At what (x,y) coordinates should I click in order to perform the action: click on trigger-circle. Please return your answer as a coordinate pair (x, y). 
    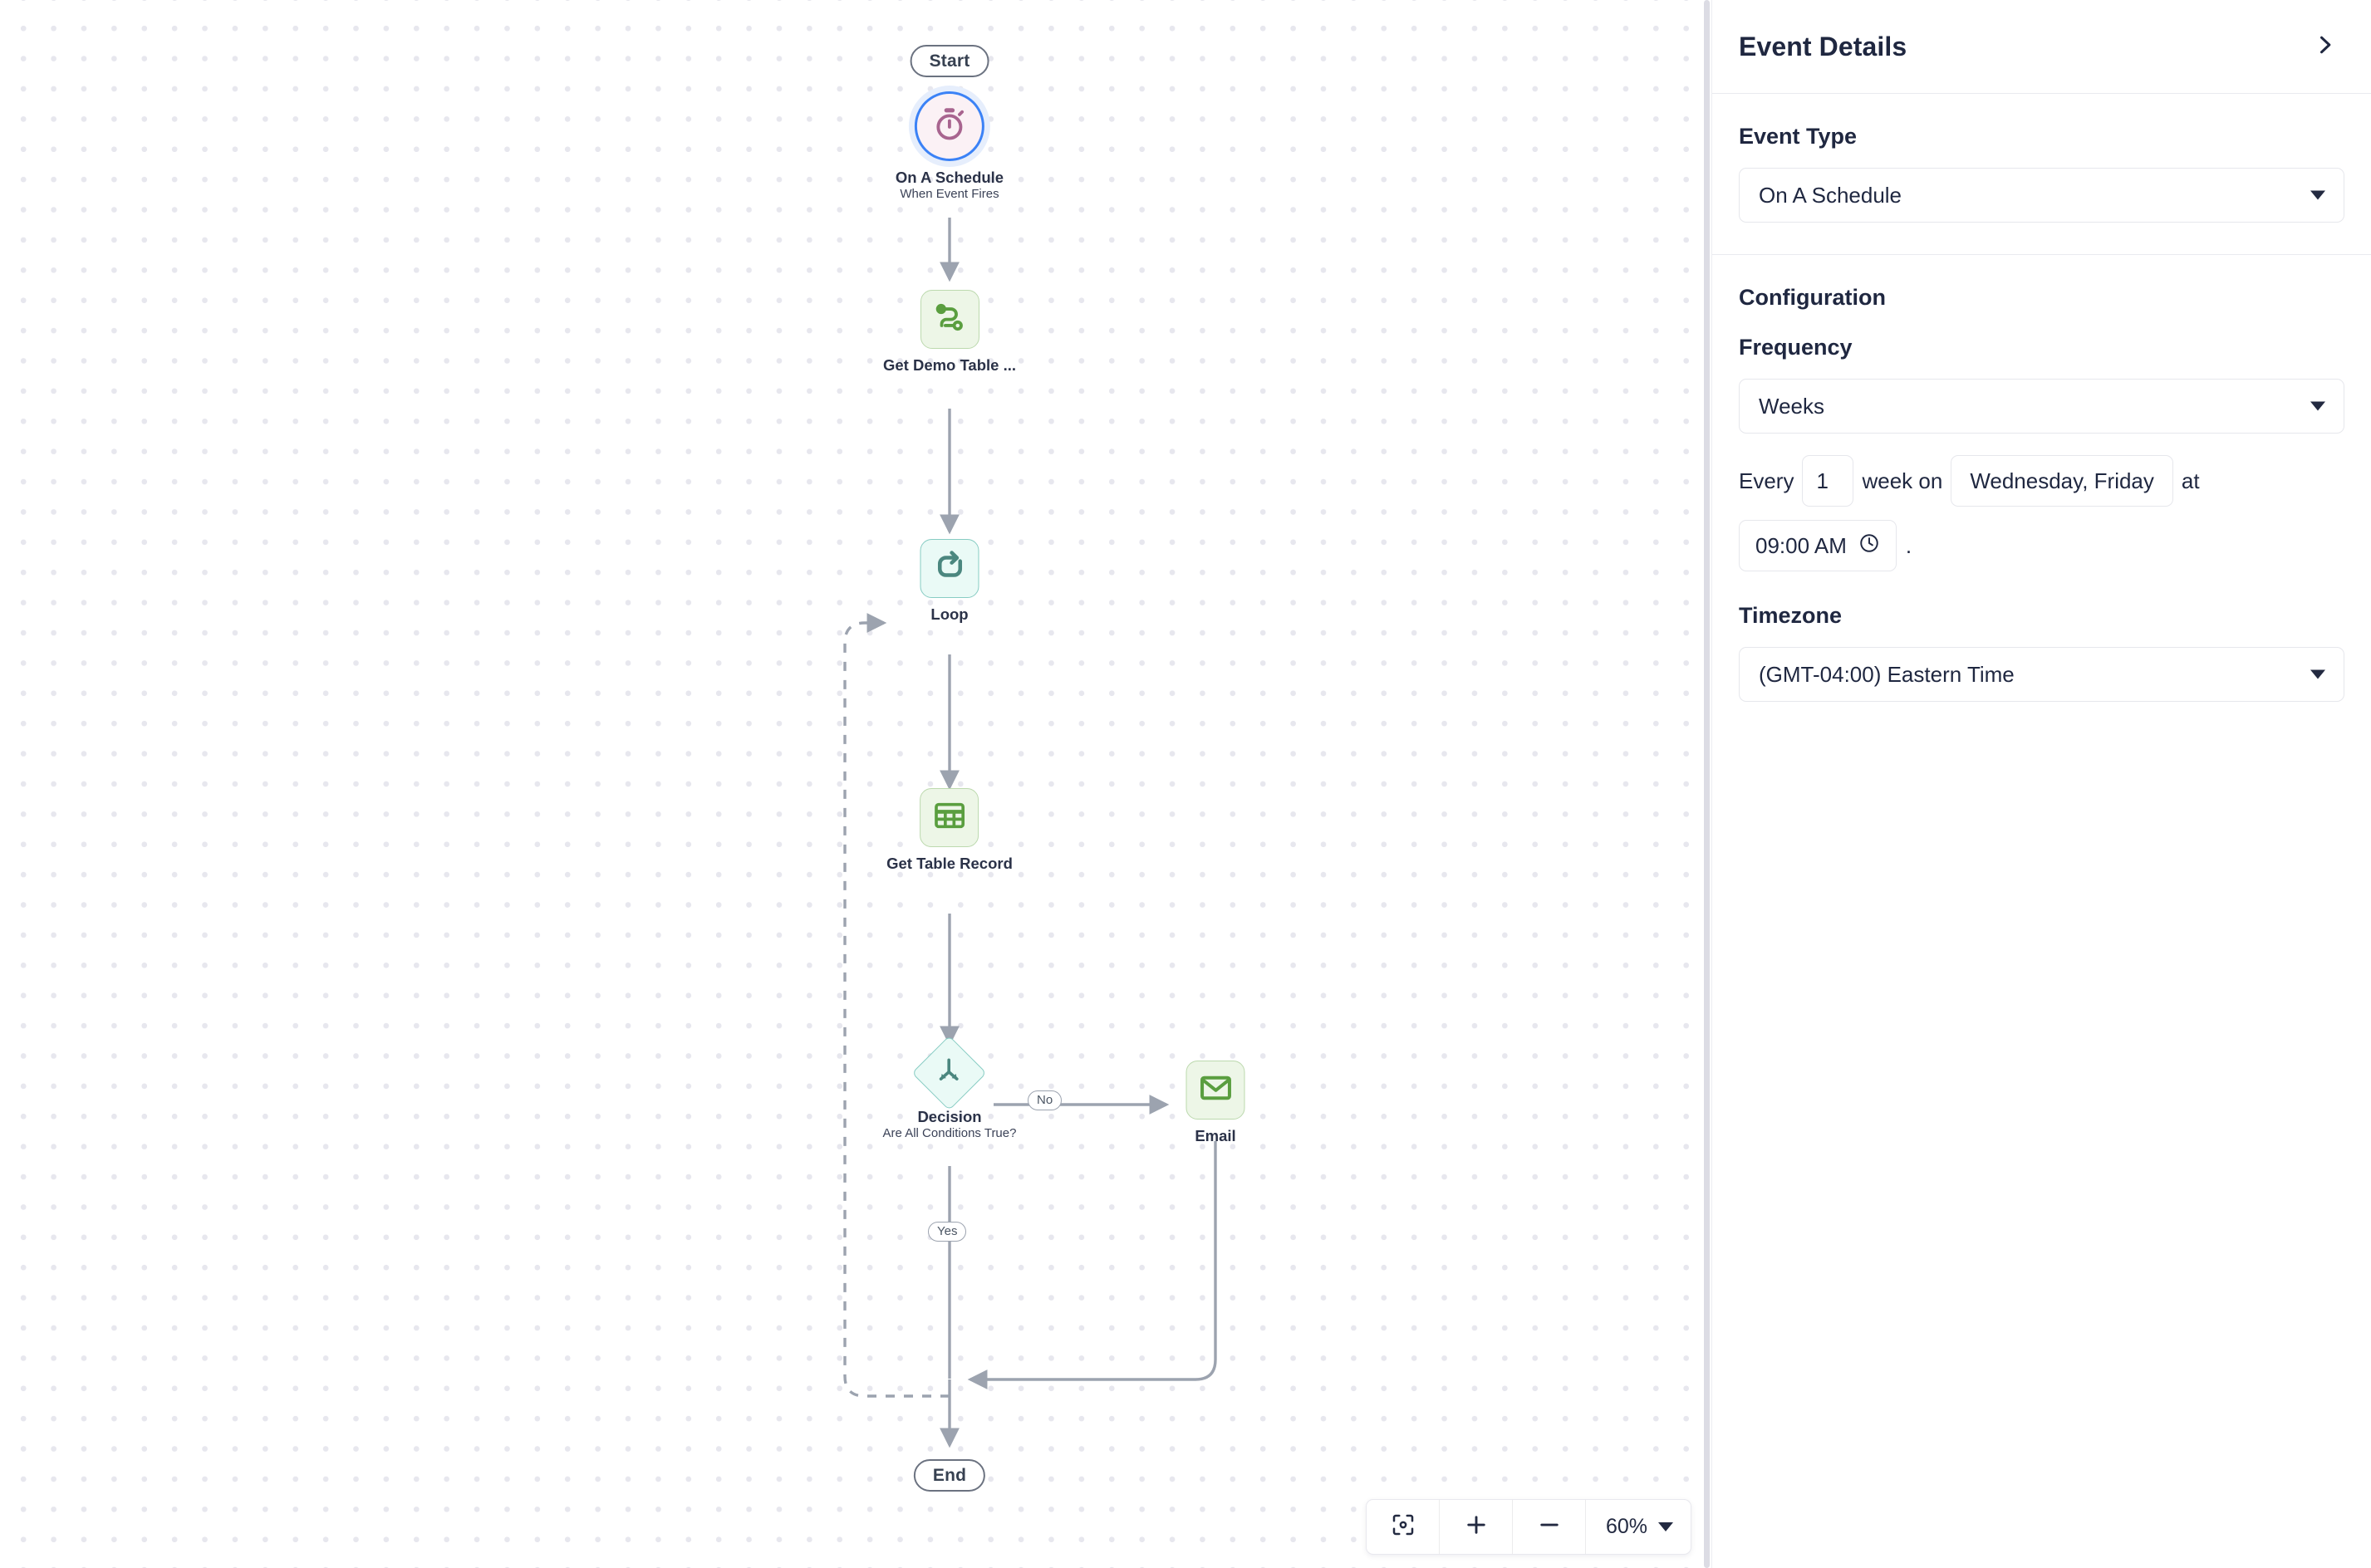
    Looking at the image, I should click on (950, 126).